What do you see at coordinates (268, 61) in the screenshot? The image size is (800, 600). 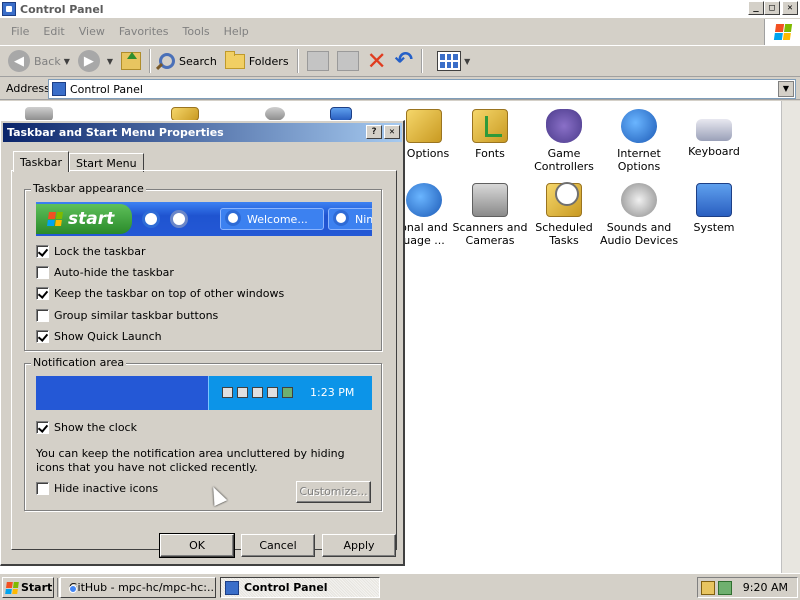 I see `folders-label: Folders` at bounding box center [268, 61].